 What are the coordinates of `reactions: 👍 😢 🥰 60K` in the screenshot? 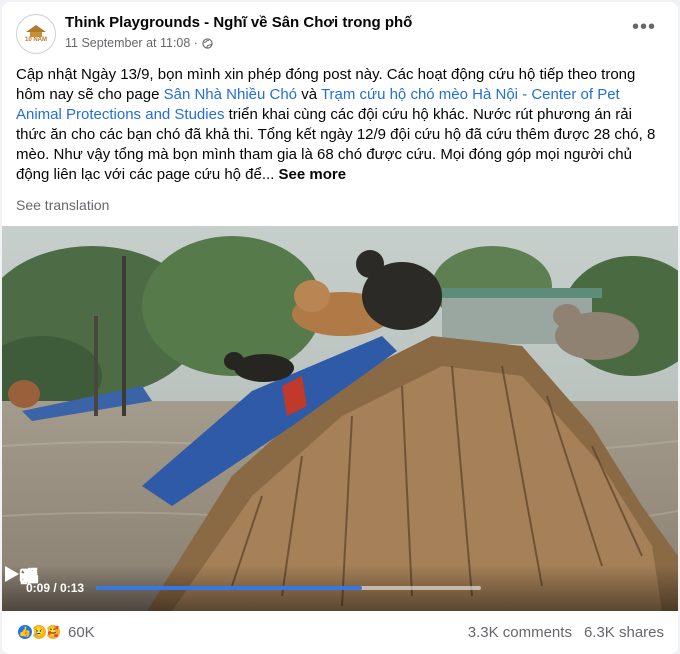 It's located at (55, 632).